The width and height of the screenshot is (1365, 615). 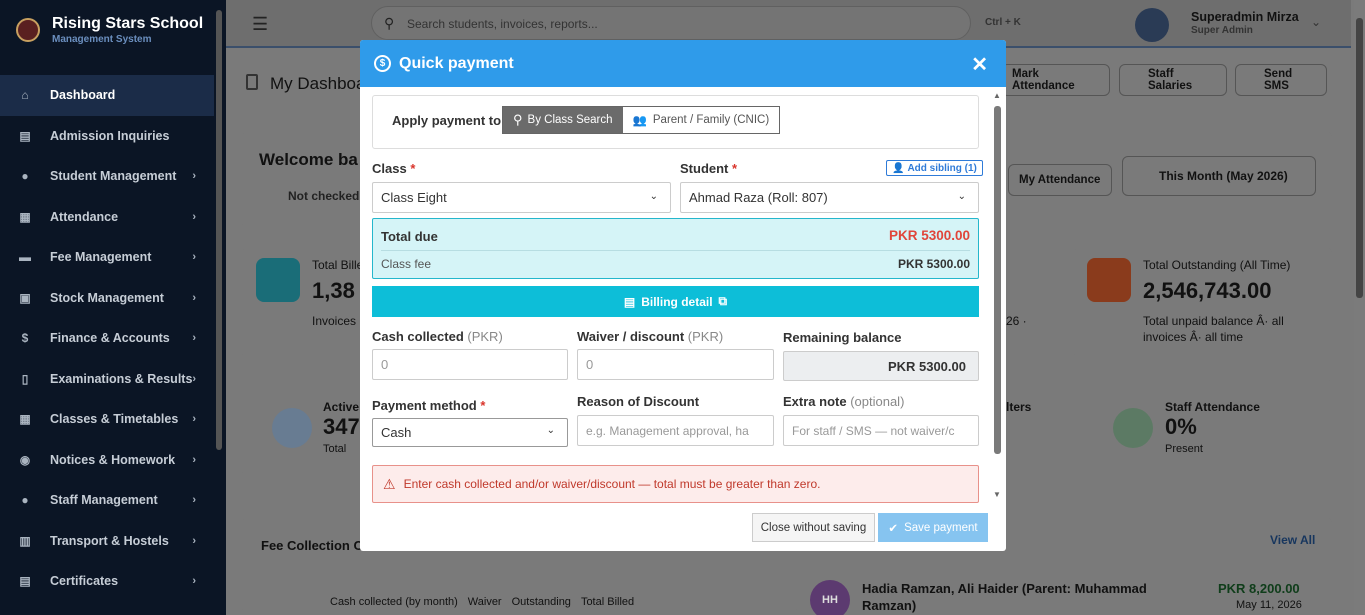 What do you see at coordinates (107, 298) in the screenshot?
I see `sidebar-item-stock-management: ▣ Stock Management ›` at bounding box center [107, 298].